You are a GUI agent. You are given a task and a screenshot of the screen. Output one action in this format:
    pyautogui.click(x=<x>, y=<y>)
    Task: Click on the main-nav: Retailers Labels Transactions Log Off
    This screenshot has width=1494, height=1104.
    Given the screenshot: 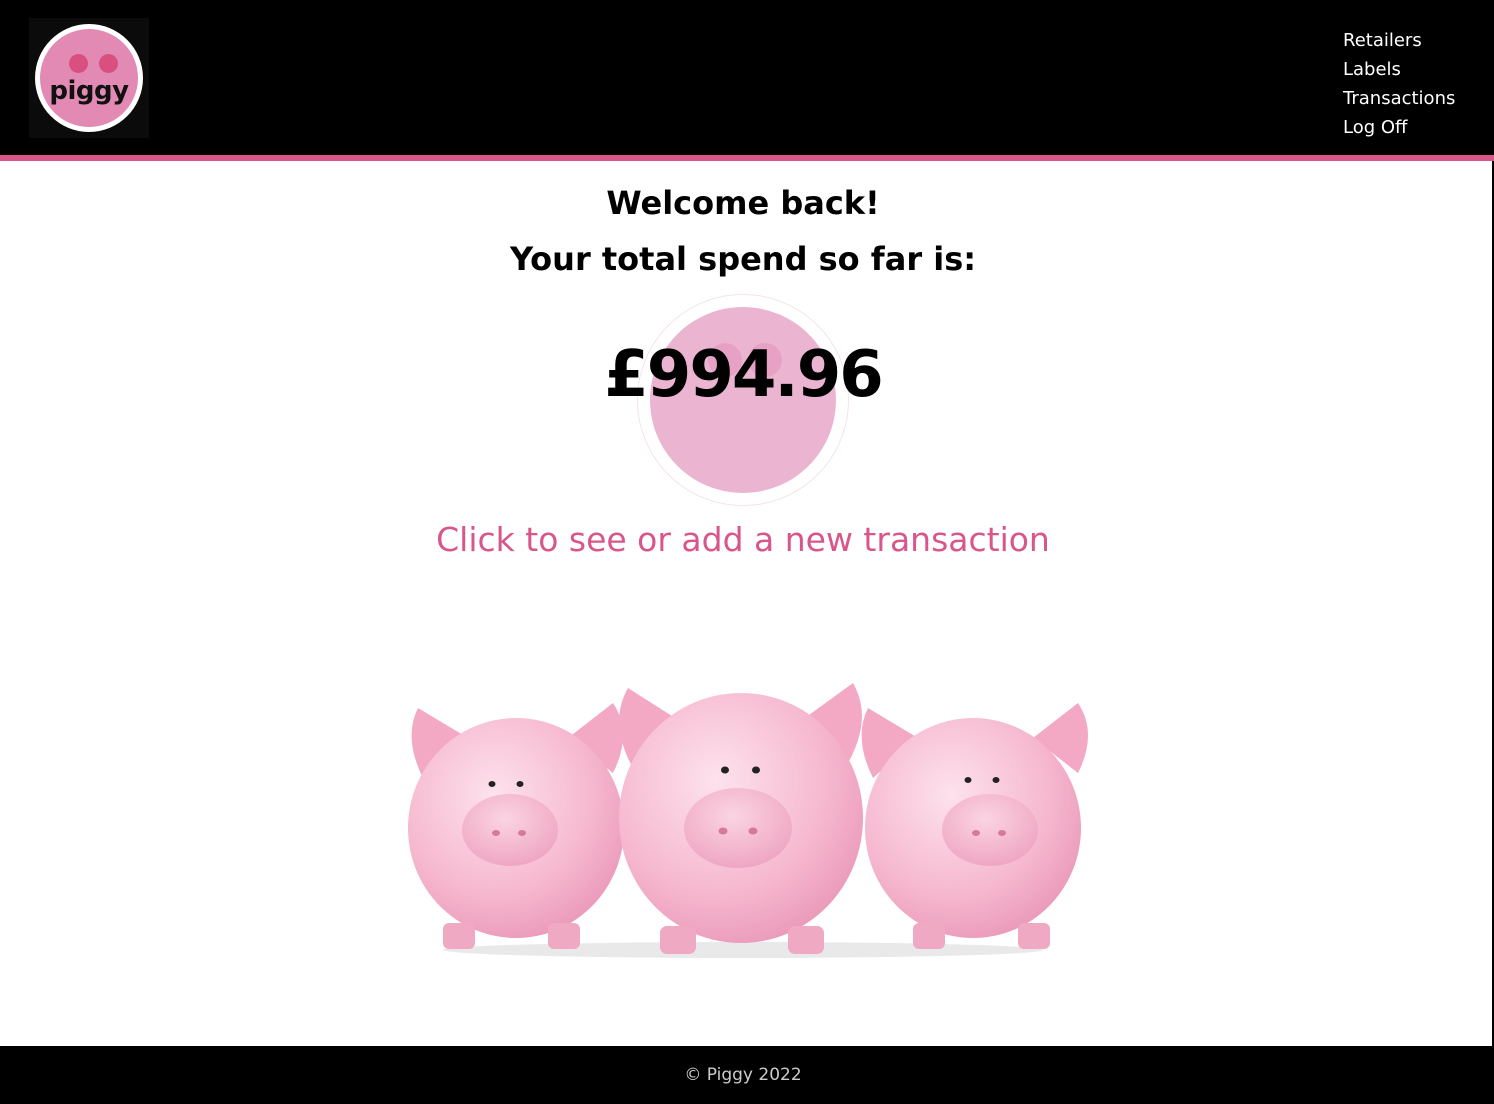 What is the action you would take?
    pyautogui.click(x=1399, y=84)
    